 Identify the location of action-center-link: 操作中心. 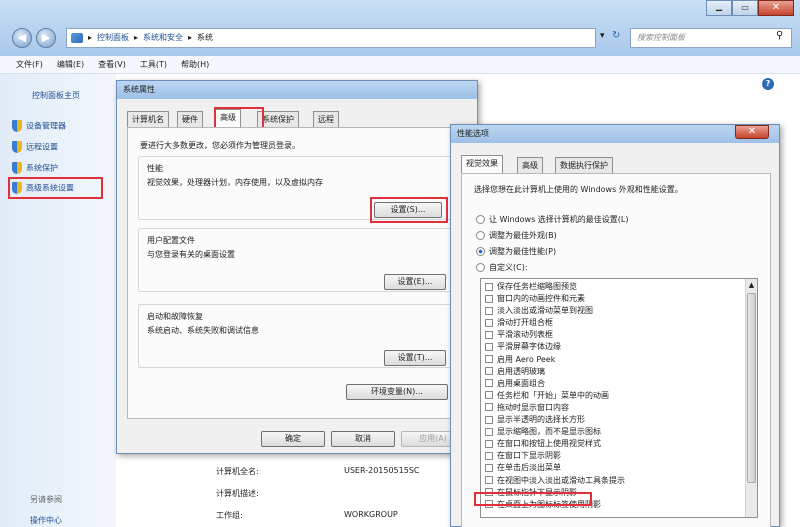
(46, 520).